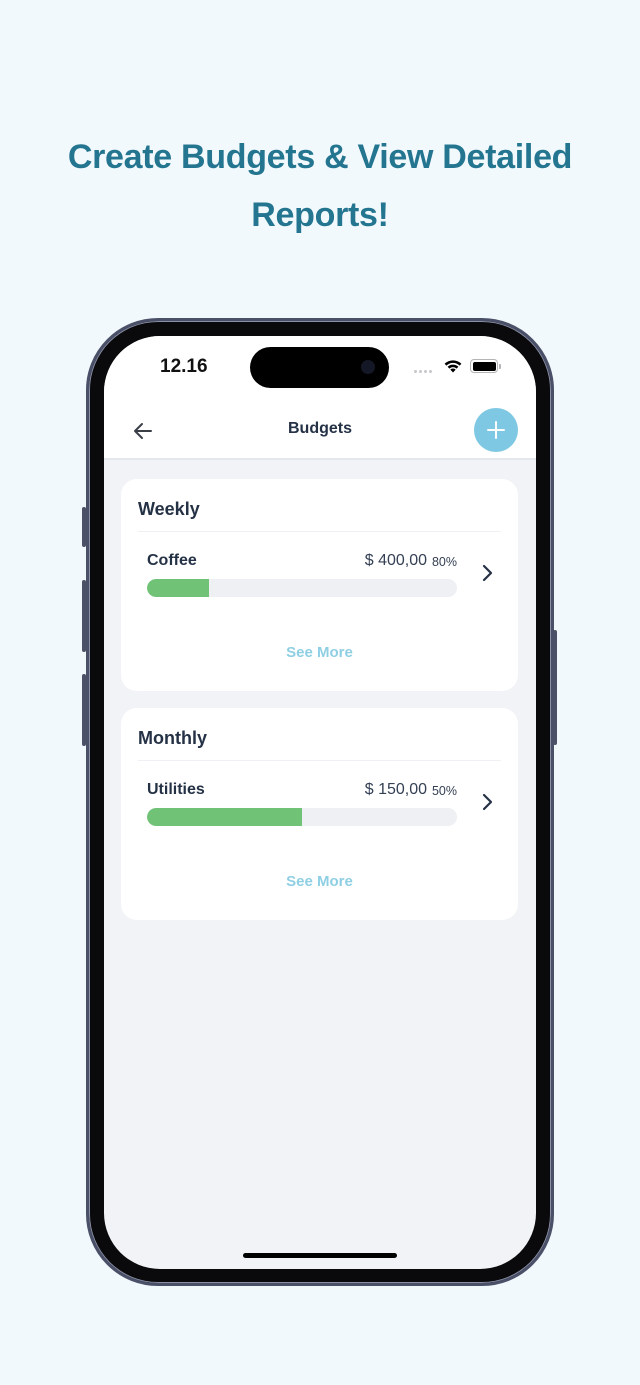 The image size is (640, 1385). Describe the element at coordinates (320, 1255) in the screenshot. I see `home-indicator` at that location.